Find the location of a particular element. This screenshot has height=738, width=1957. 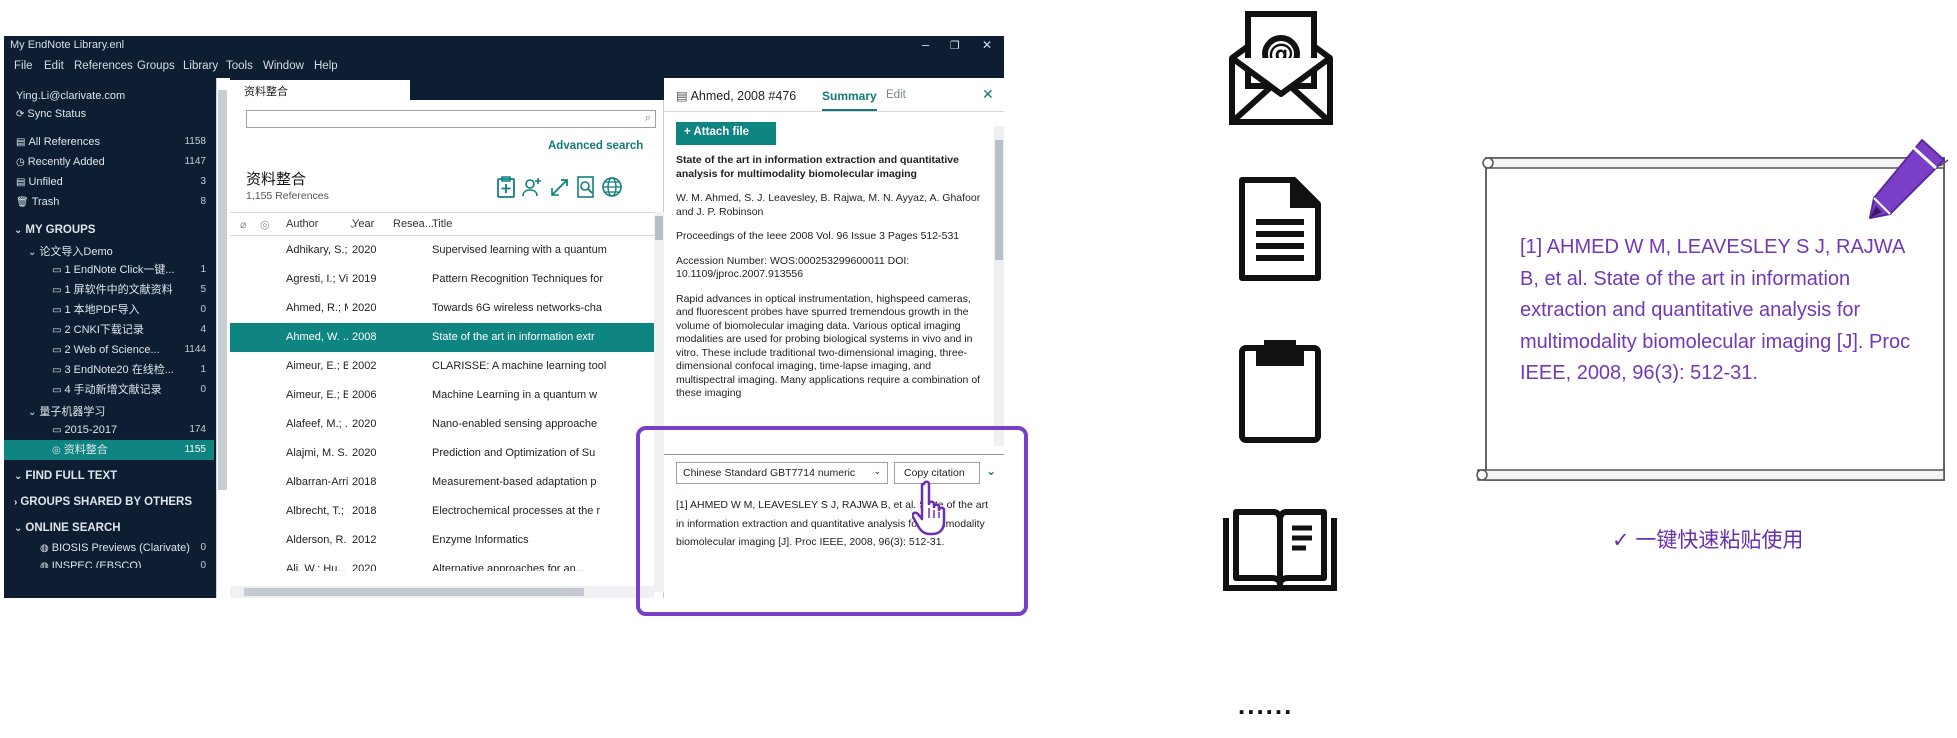

attach-file-button: + Attach file is located at coordinates (726, 133).